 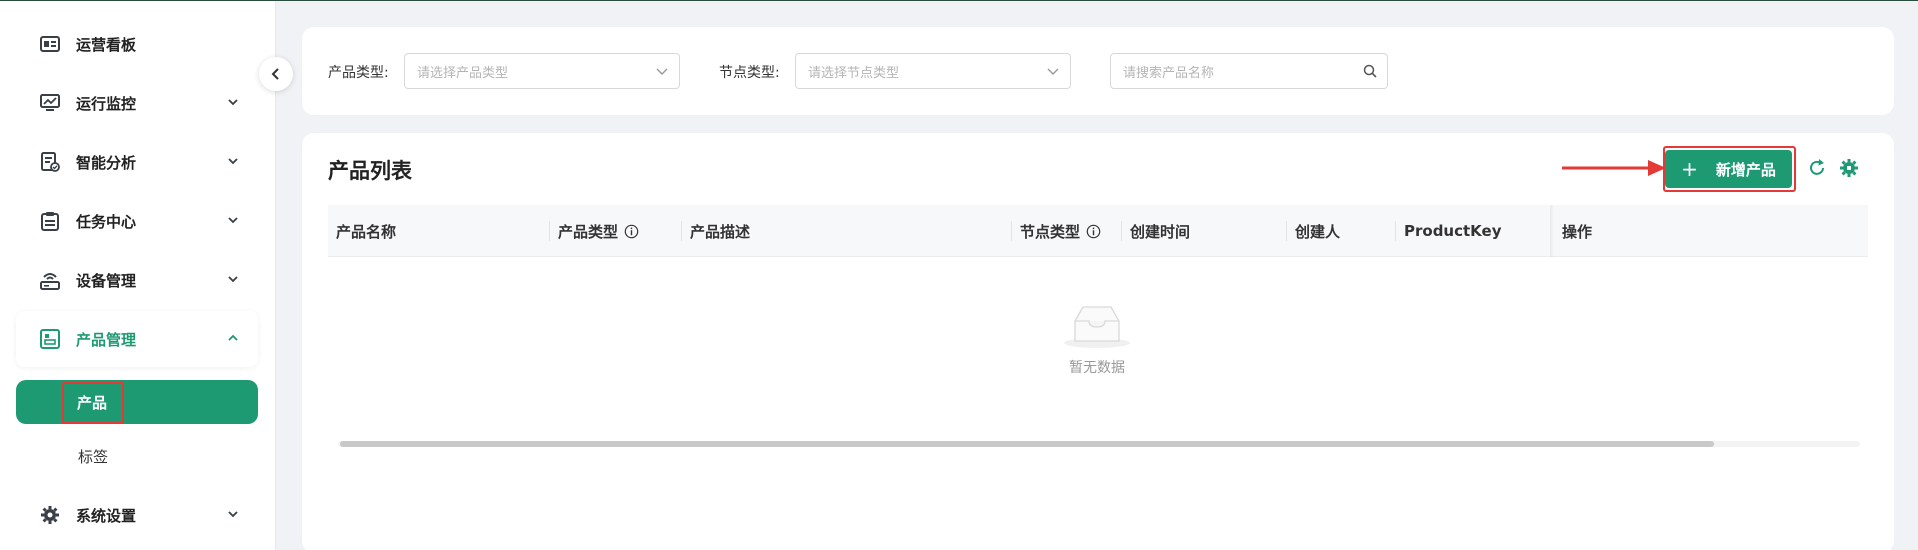 I want to click on column-header-label: 产品名称, so click(x=366, y=231).